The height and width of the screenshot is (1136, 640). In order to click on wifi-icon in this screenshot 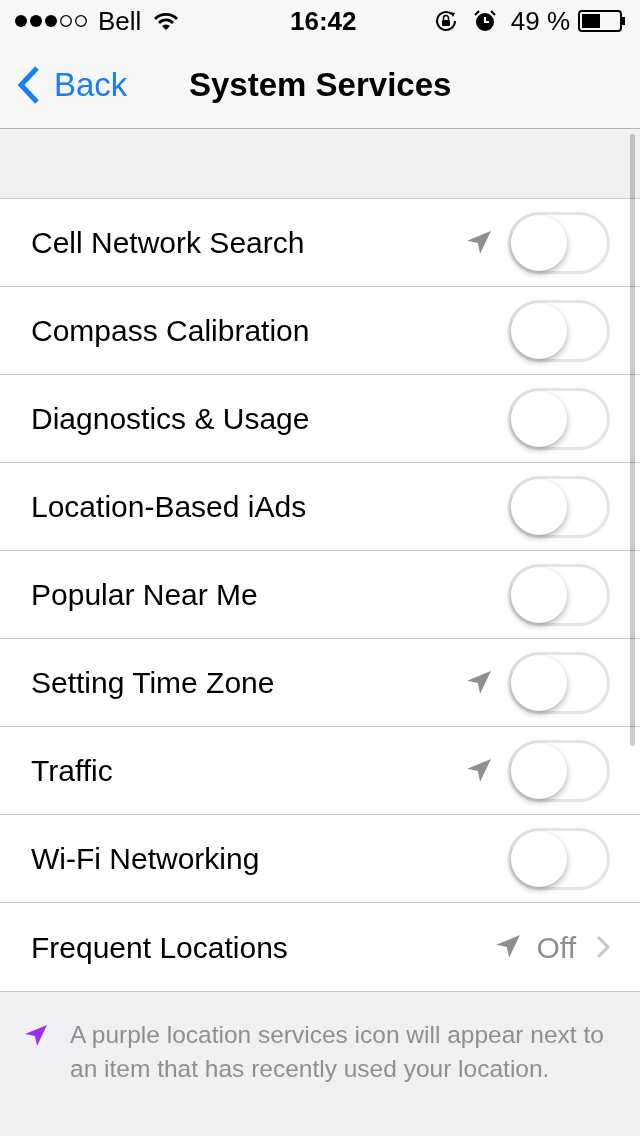, I will do `click(166, 21)`.